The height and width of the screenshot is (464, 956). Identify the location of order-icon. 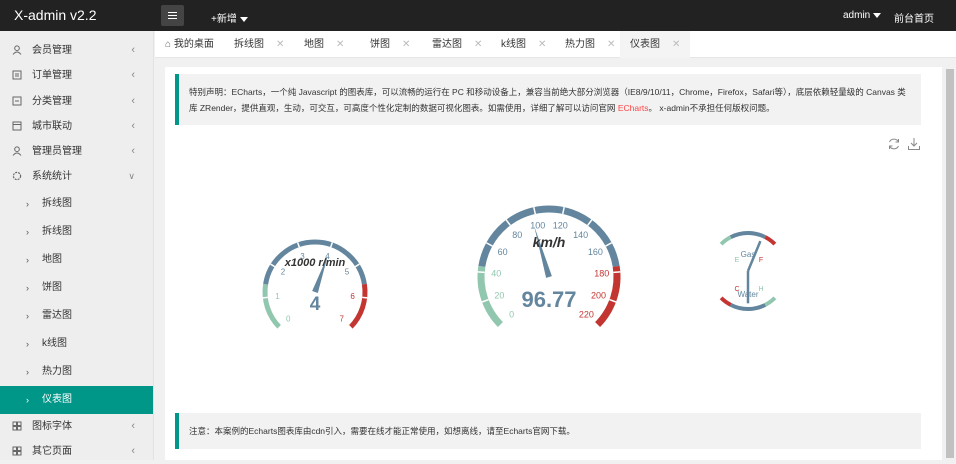
(17, 75).